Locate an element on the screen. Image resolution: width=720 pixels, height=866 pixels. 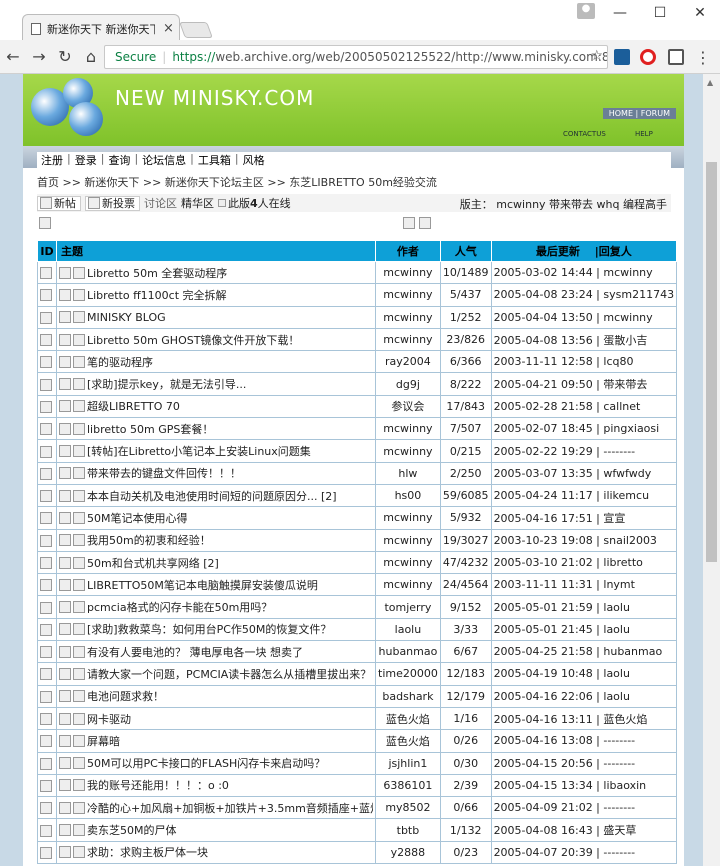
topic-subject-cell: 卖东芝50M的尸体 is located at coordinates (216, 830).